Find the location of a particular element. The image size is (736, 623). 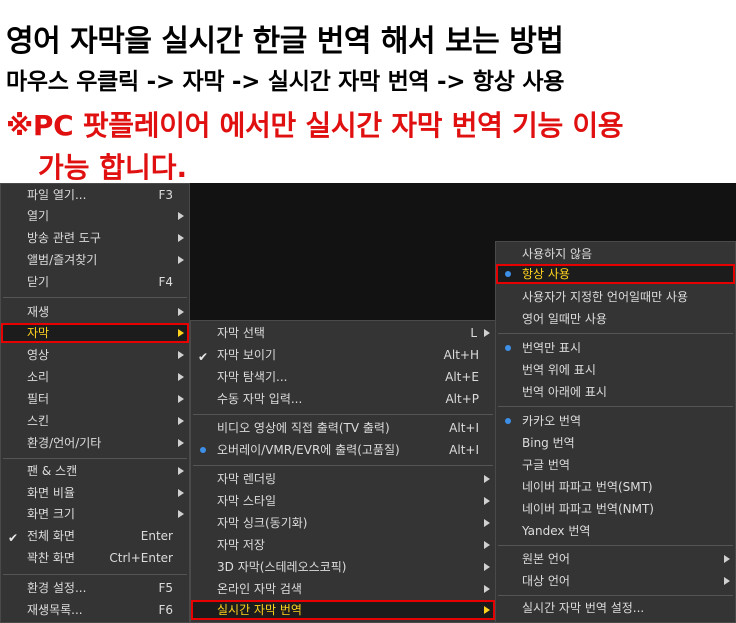

menu-item-show-below: 번역 아래에 표시 is located at coordinates (615, 392).